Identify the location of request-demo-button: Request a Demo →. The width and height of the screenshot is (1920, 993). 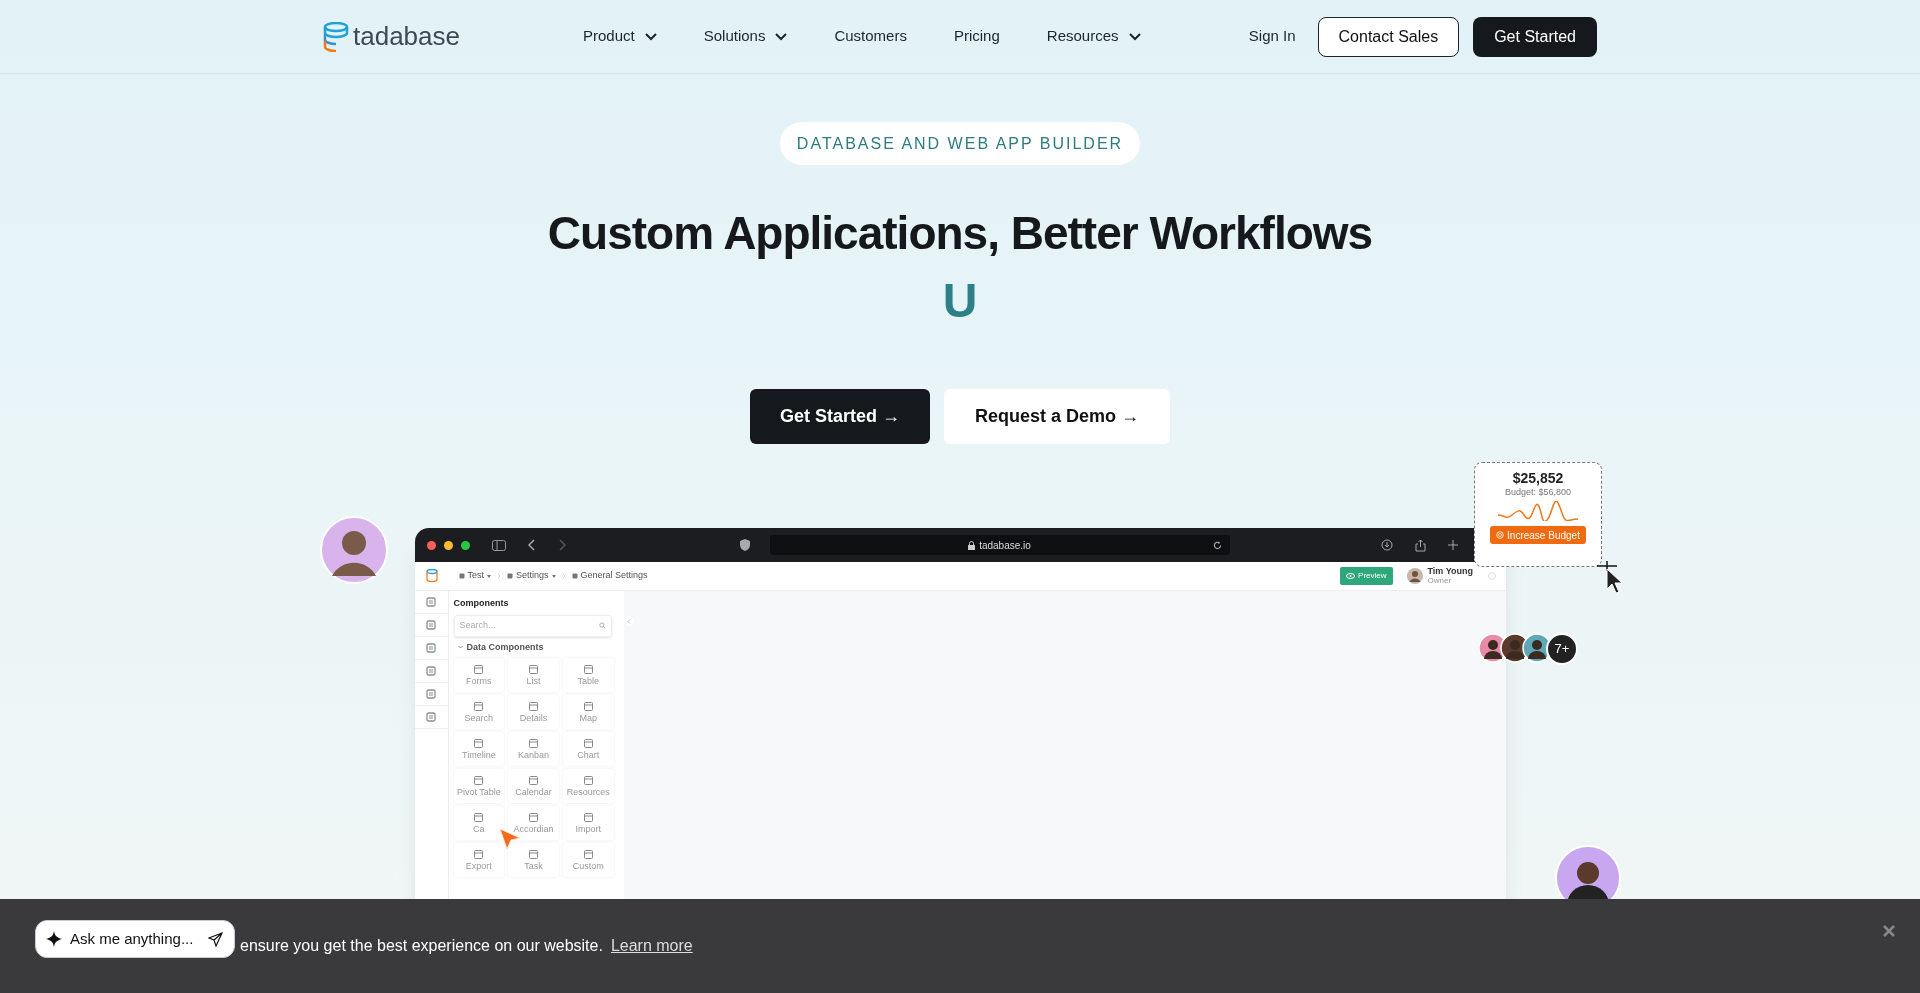
(1057, 416).